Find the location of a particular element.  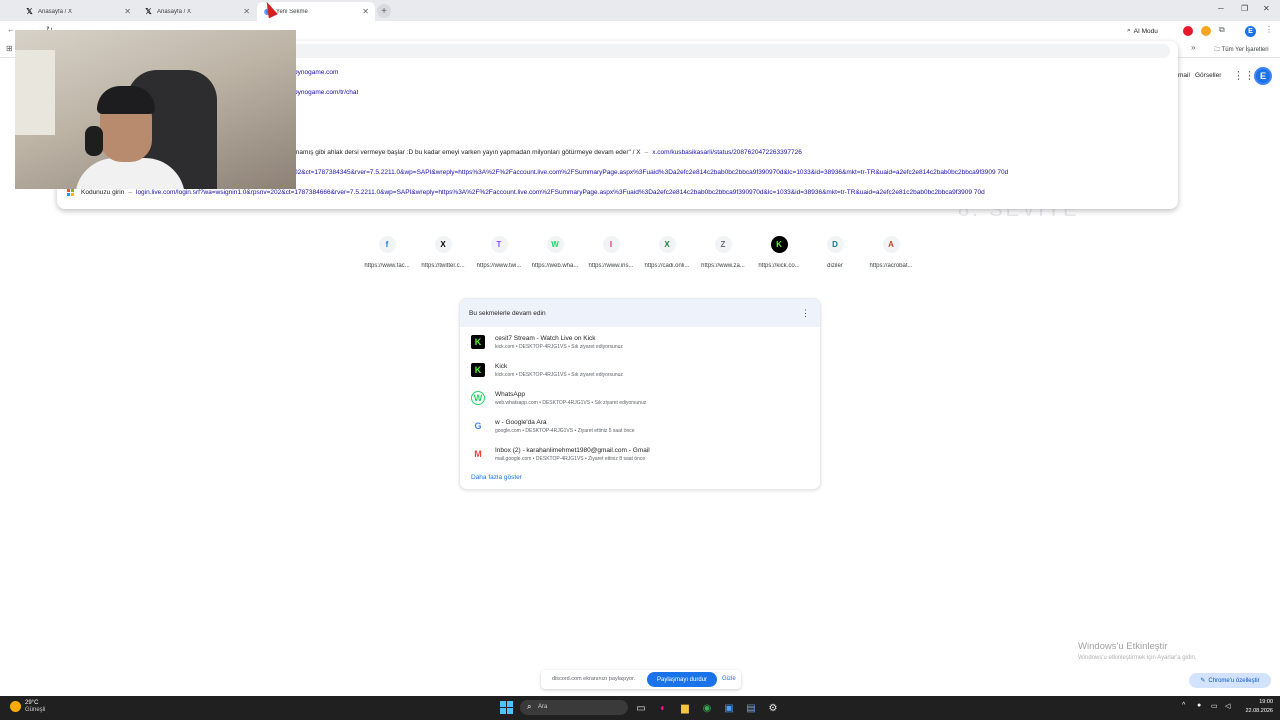

app-icon: ▤ is located at coordinates (751, 708).